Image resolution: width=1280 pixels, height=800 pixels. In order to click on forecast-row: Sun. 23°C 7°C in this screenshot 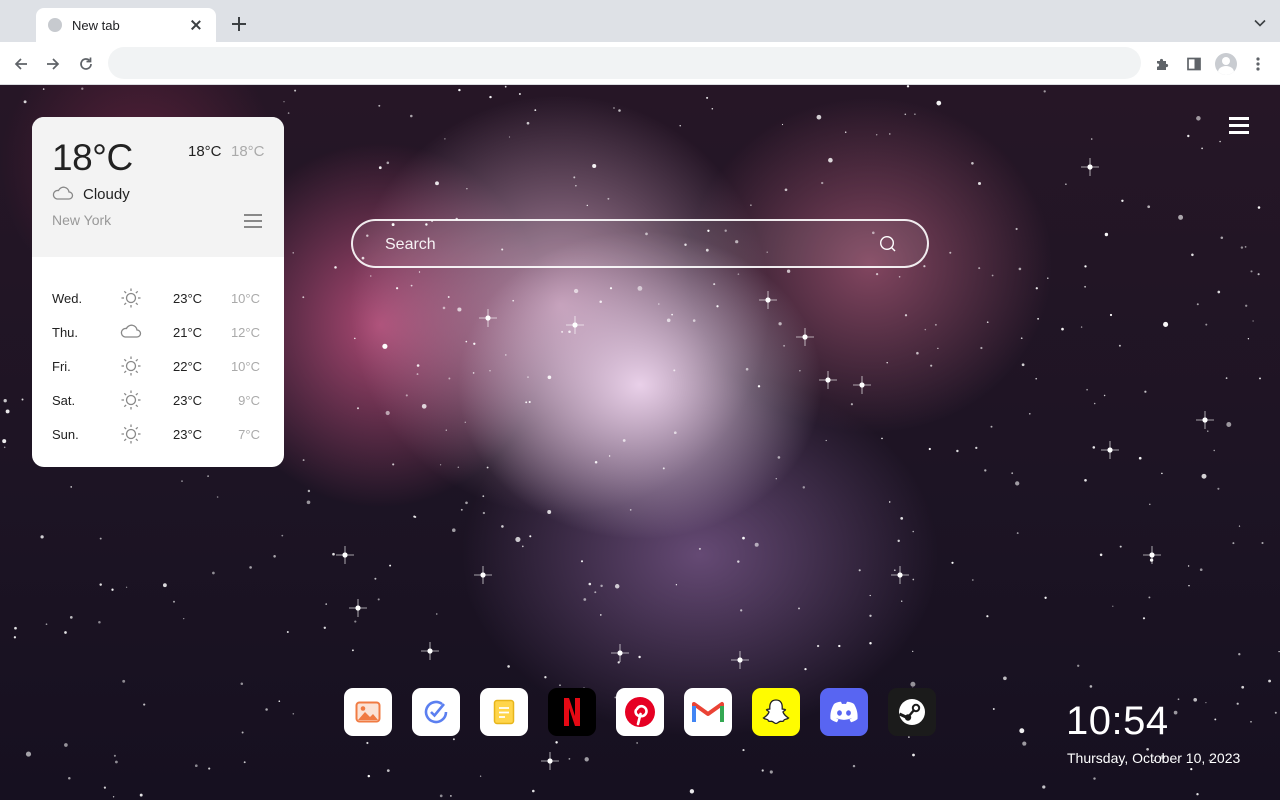, I will do `click(158, 435)`.